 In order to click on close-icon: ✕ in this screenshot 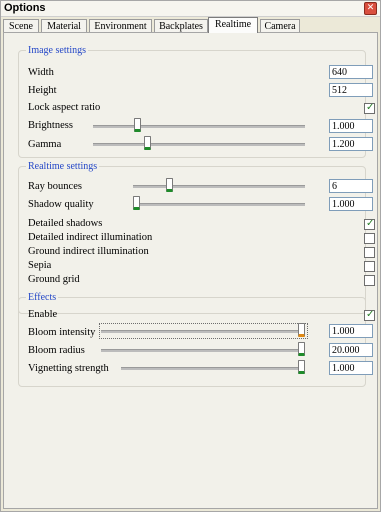, I will do `click(370, 8)`.